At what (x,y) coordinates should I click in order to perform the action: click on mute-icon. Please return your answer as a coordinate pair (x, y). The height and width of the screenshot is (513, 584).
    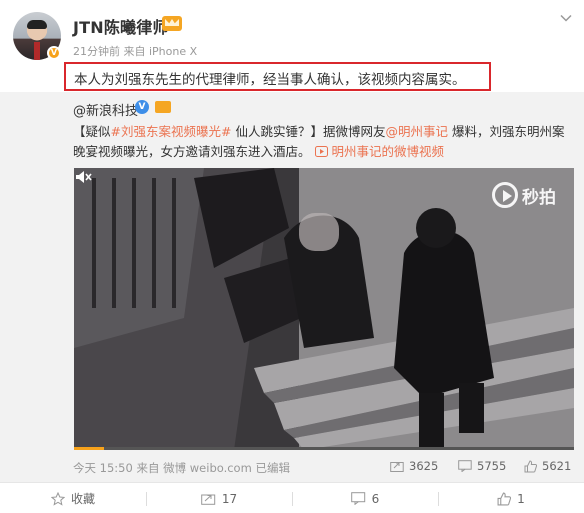
    Looking at the image, I should click on (83, 177).